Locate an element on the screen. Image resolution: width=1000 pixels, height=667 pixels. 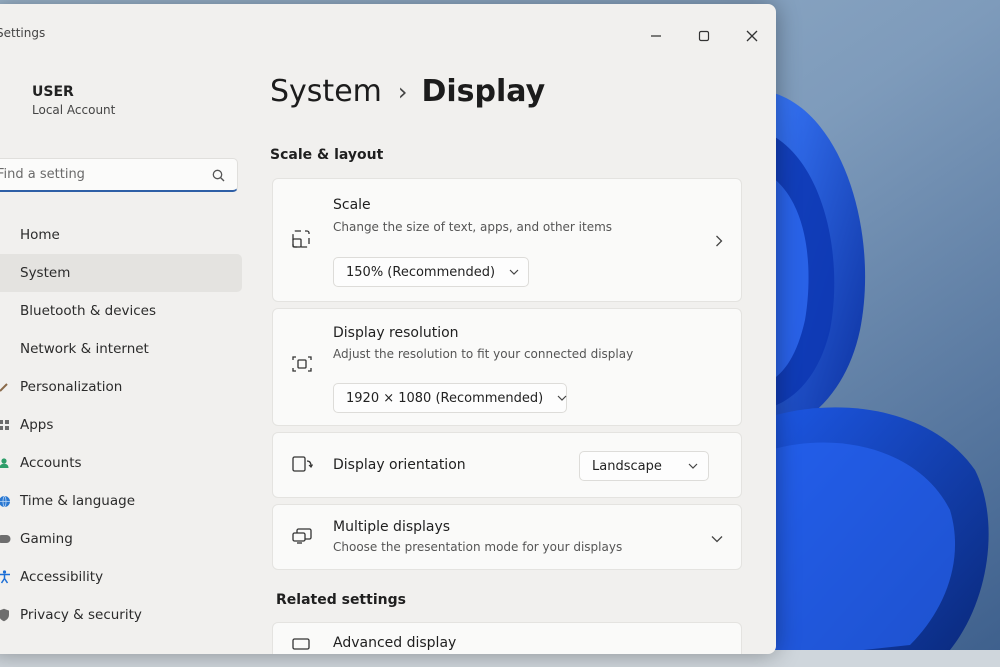
sidebar-item-label: Accounts is located at coordinates (51, 463).